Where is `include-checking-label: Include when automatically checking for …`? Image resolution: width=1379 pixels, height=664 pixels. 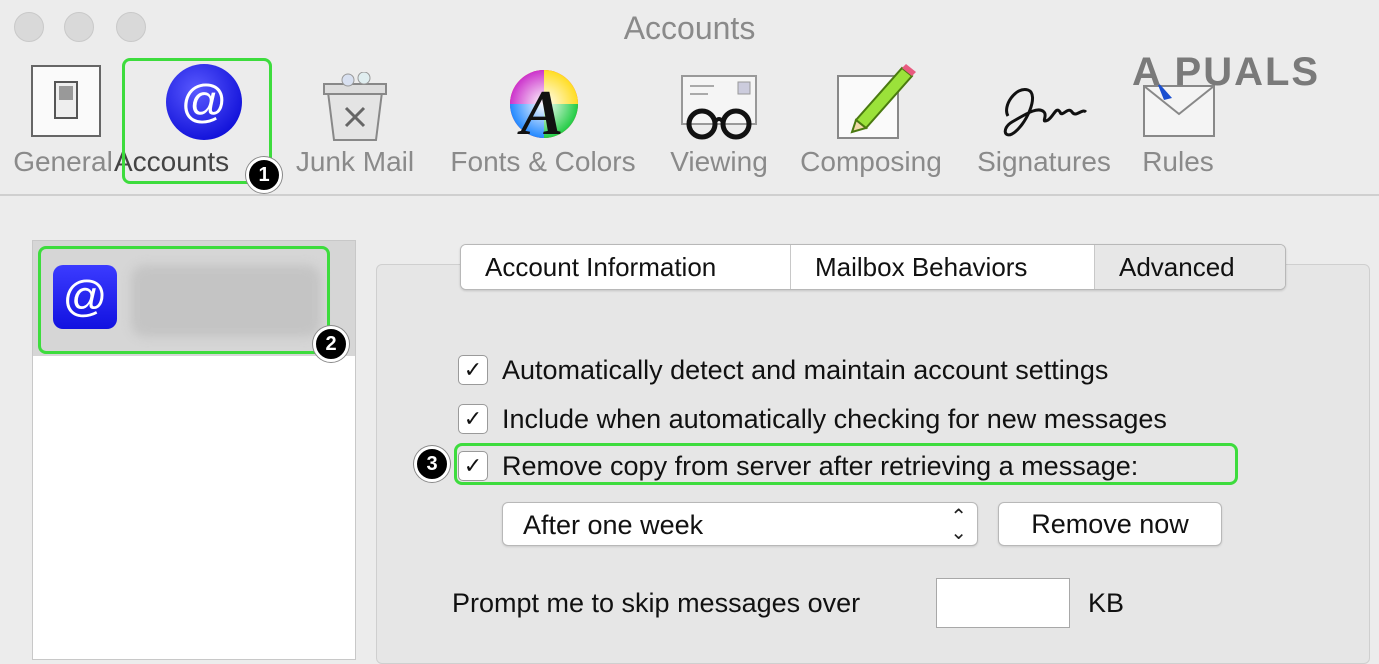 include-checking-label: Include when automatically checking for … is located at coordinates (834, 418).